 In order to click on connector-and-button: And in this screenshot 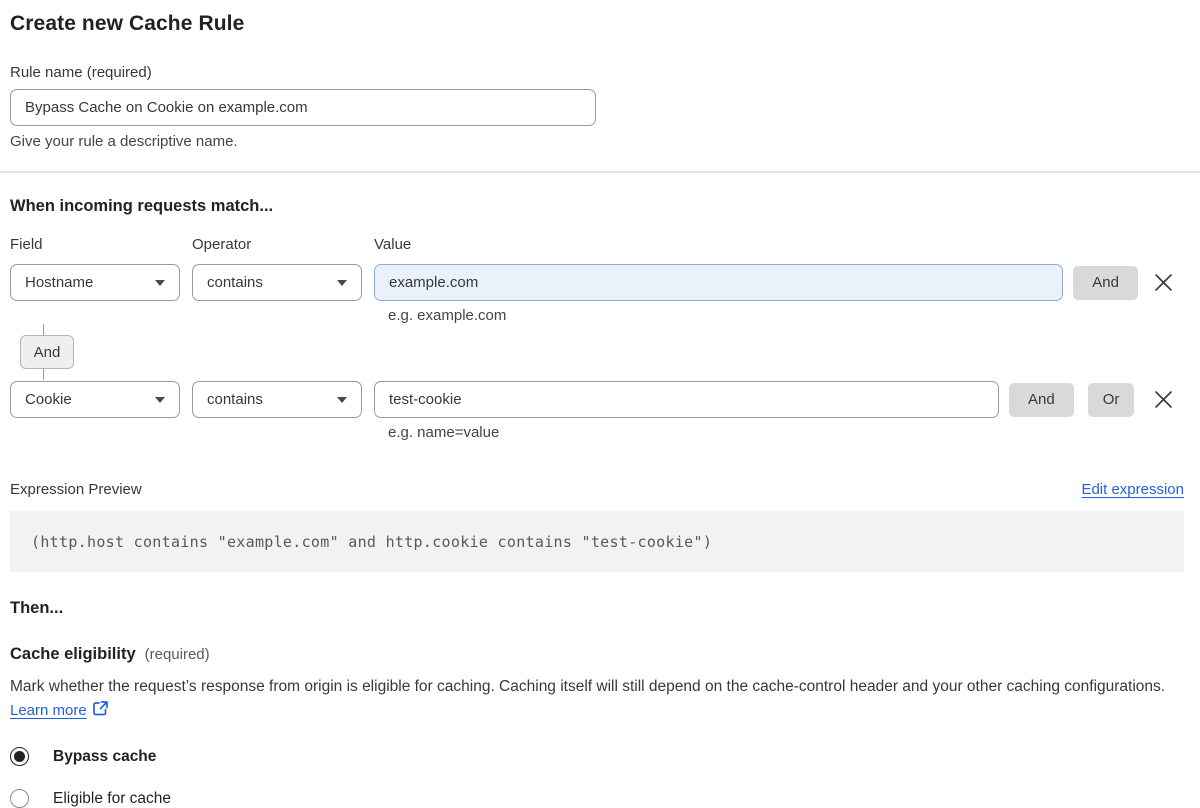, I will do `click(47, 352)`.